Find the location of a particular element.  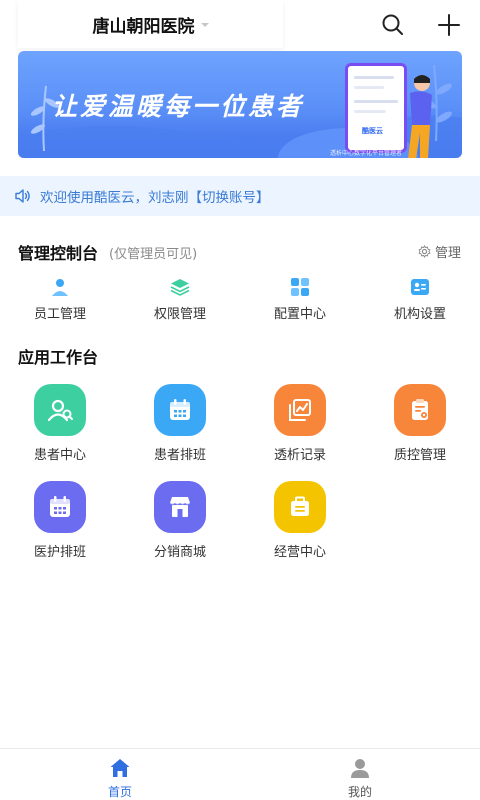

patients-icon is located at coordinates (60, 410).